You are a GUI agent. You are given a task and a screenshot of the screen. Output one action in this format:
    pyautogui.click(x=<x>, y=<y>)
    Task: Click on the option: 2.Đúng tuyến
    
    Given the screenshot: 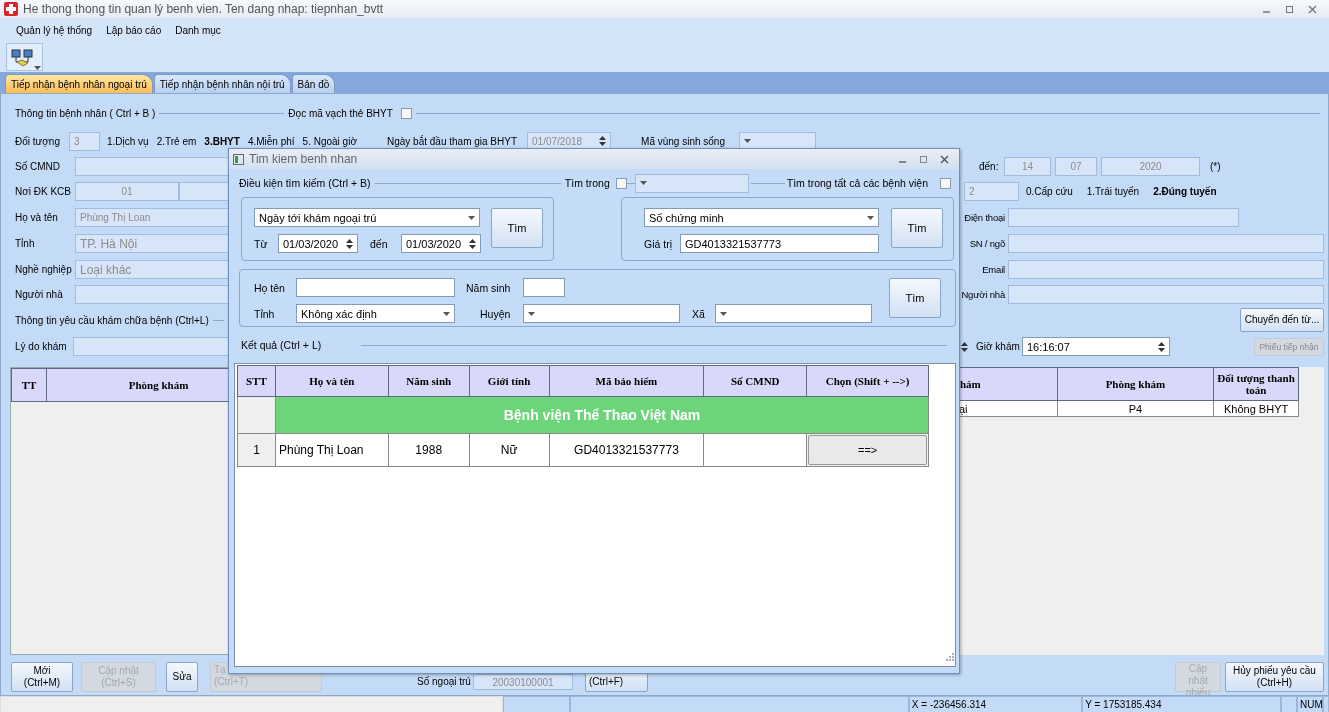 What is the action you would take?
    pyautogui.click(x=1185, y=191)
    